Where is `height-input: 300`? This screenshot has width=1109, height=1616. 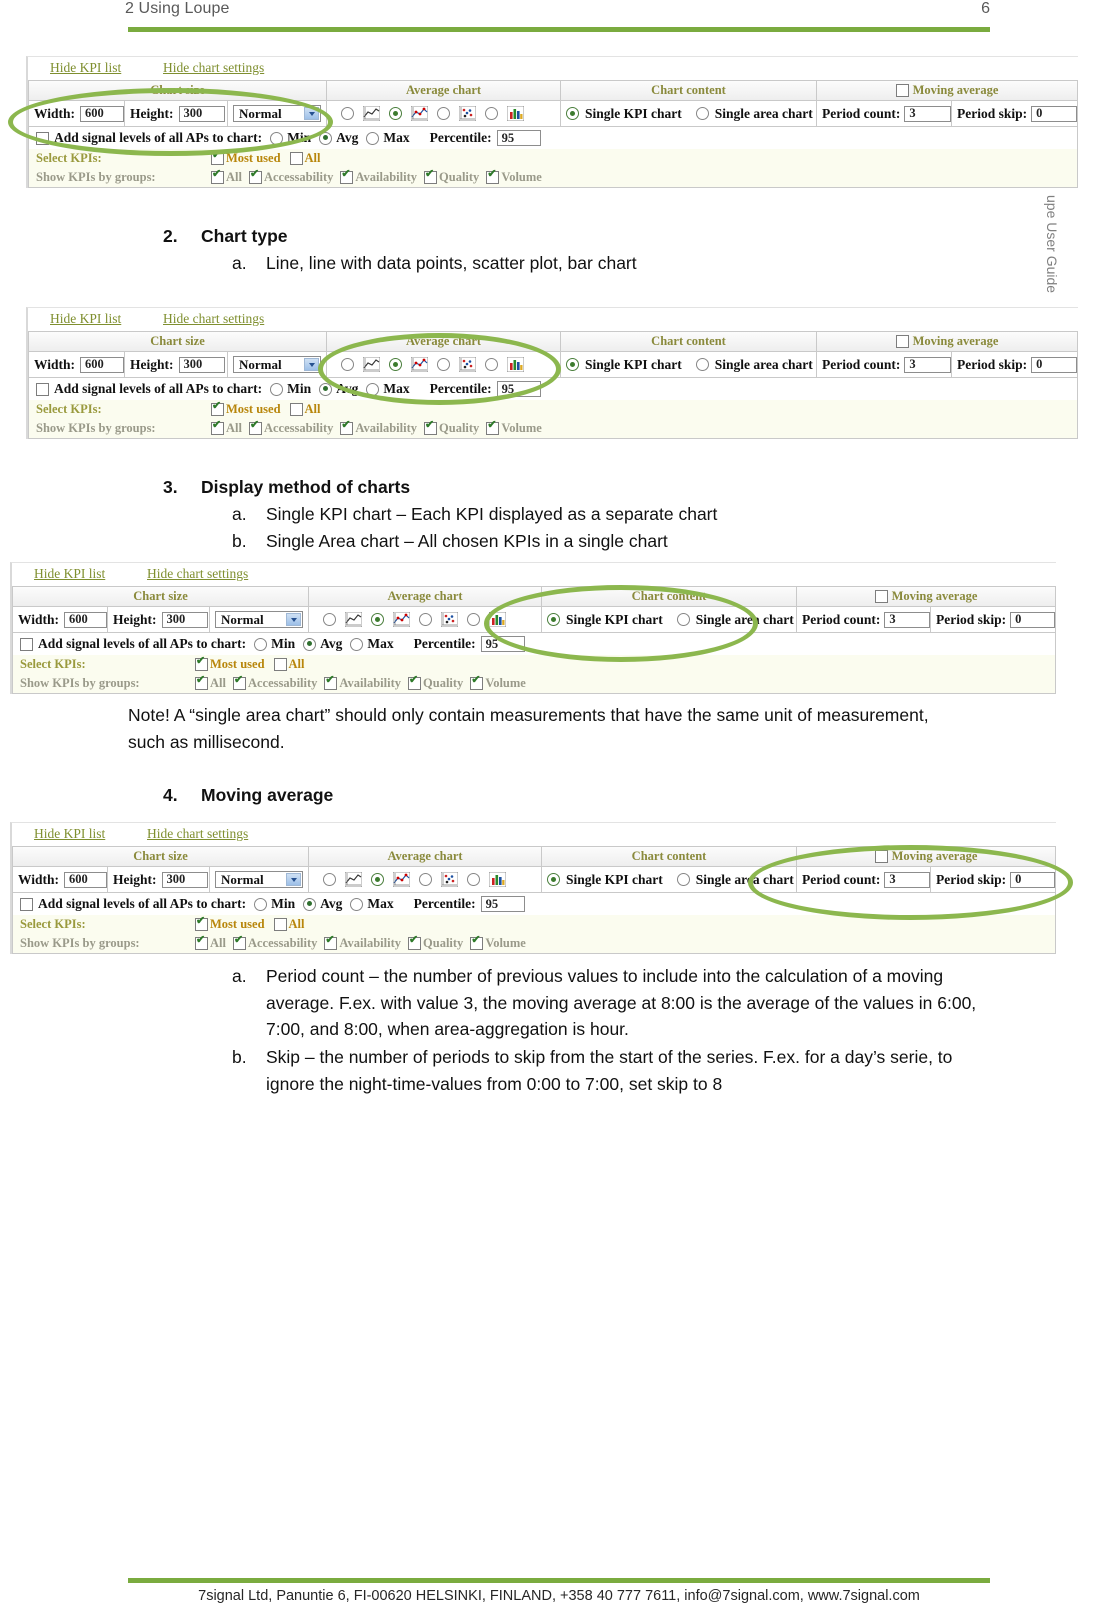
height-input: 300 is located at coordinates (201, 364).